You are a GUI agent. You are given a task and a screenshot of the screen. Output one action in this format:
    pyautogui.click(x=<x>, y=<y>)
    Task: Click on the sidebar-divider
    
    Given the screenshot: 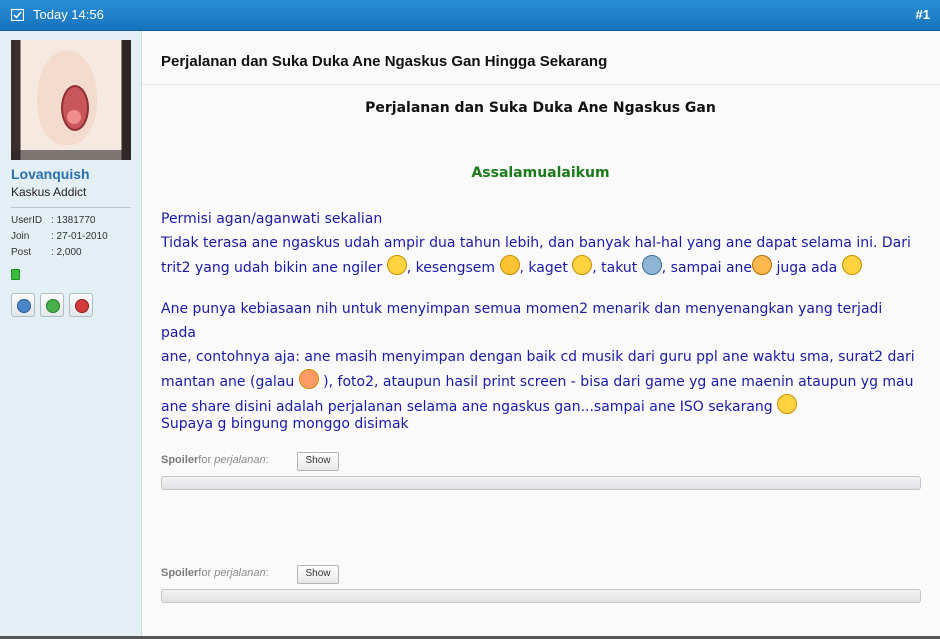 What is the action you would take?
    pyautogui.click(x=71, y=207)
    